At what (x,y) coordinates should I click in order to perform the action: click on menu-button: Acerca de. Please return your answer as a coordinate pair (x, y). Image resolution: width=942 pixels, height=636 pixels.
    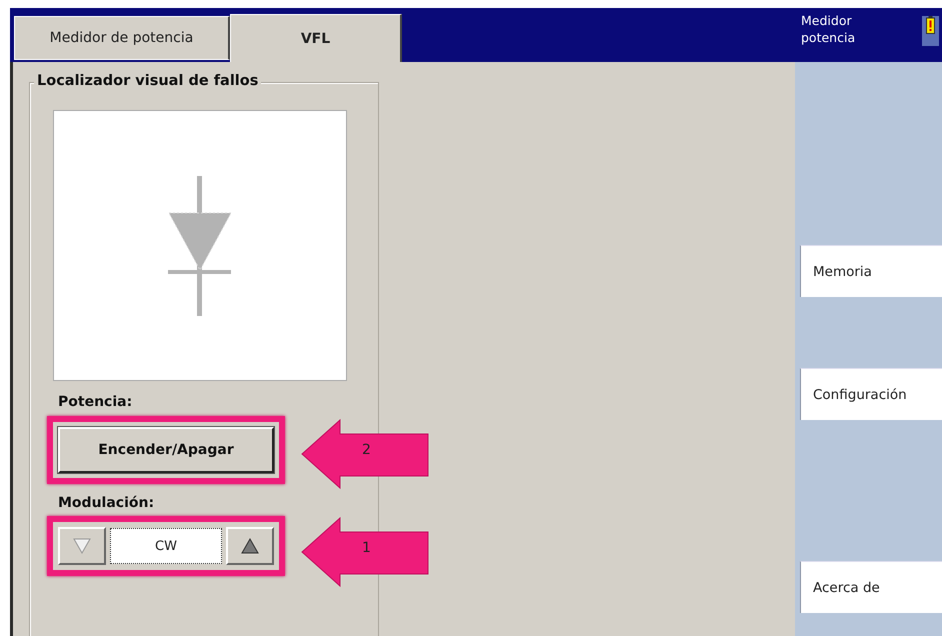
    Looking at the image, I should click on (871, 587).